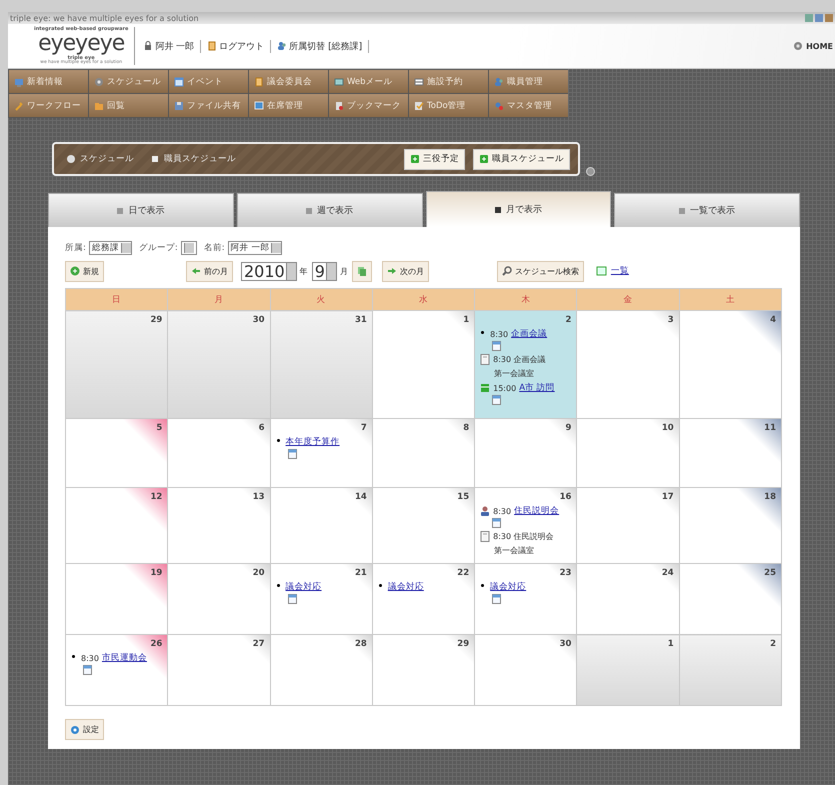 This screenshot has width=835, height=785. I want to click on filter-dropdown, so click(188, 248).